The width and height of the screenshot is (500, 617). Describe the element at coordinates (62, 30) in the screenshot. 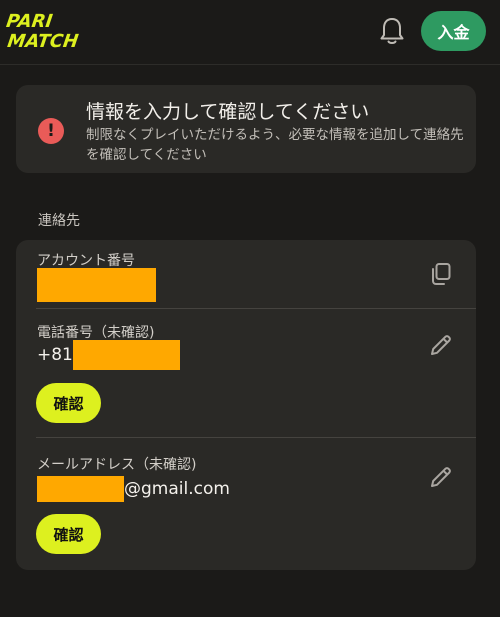

I see `parimatch-logo: PARI MATCH` at that location.